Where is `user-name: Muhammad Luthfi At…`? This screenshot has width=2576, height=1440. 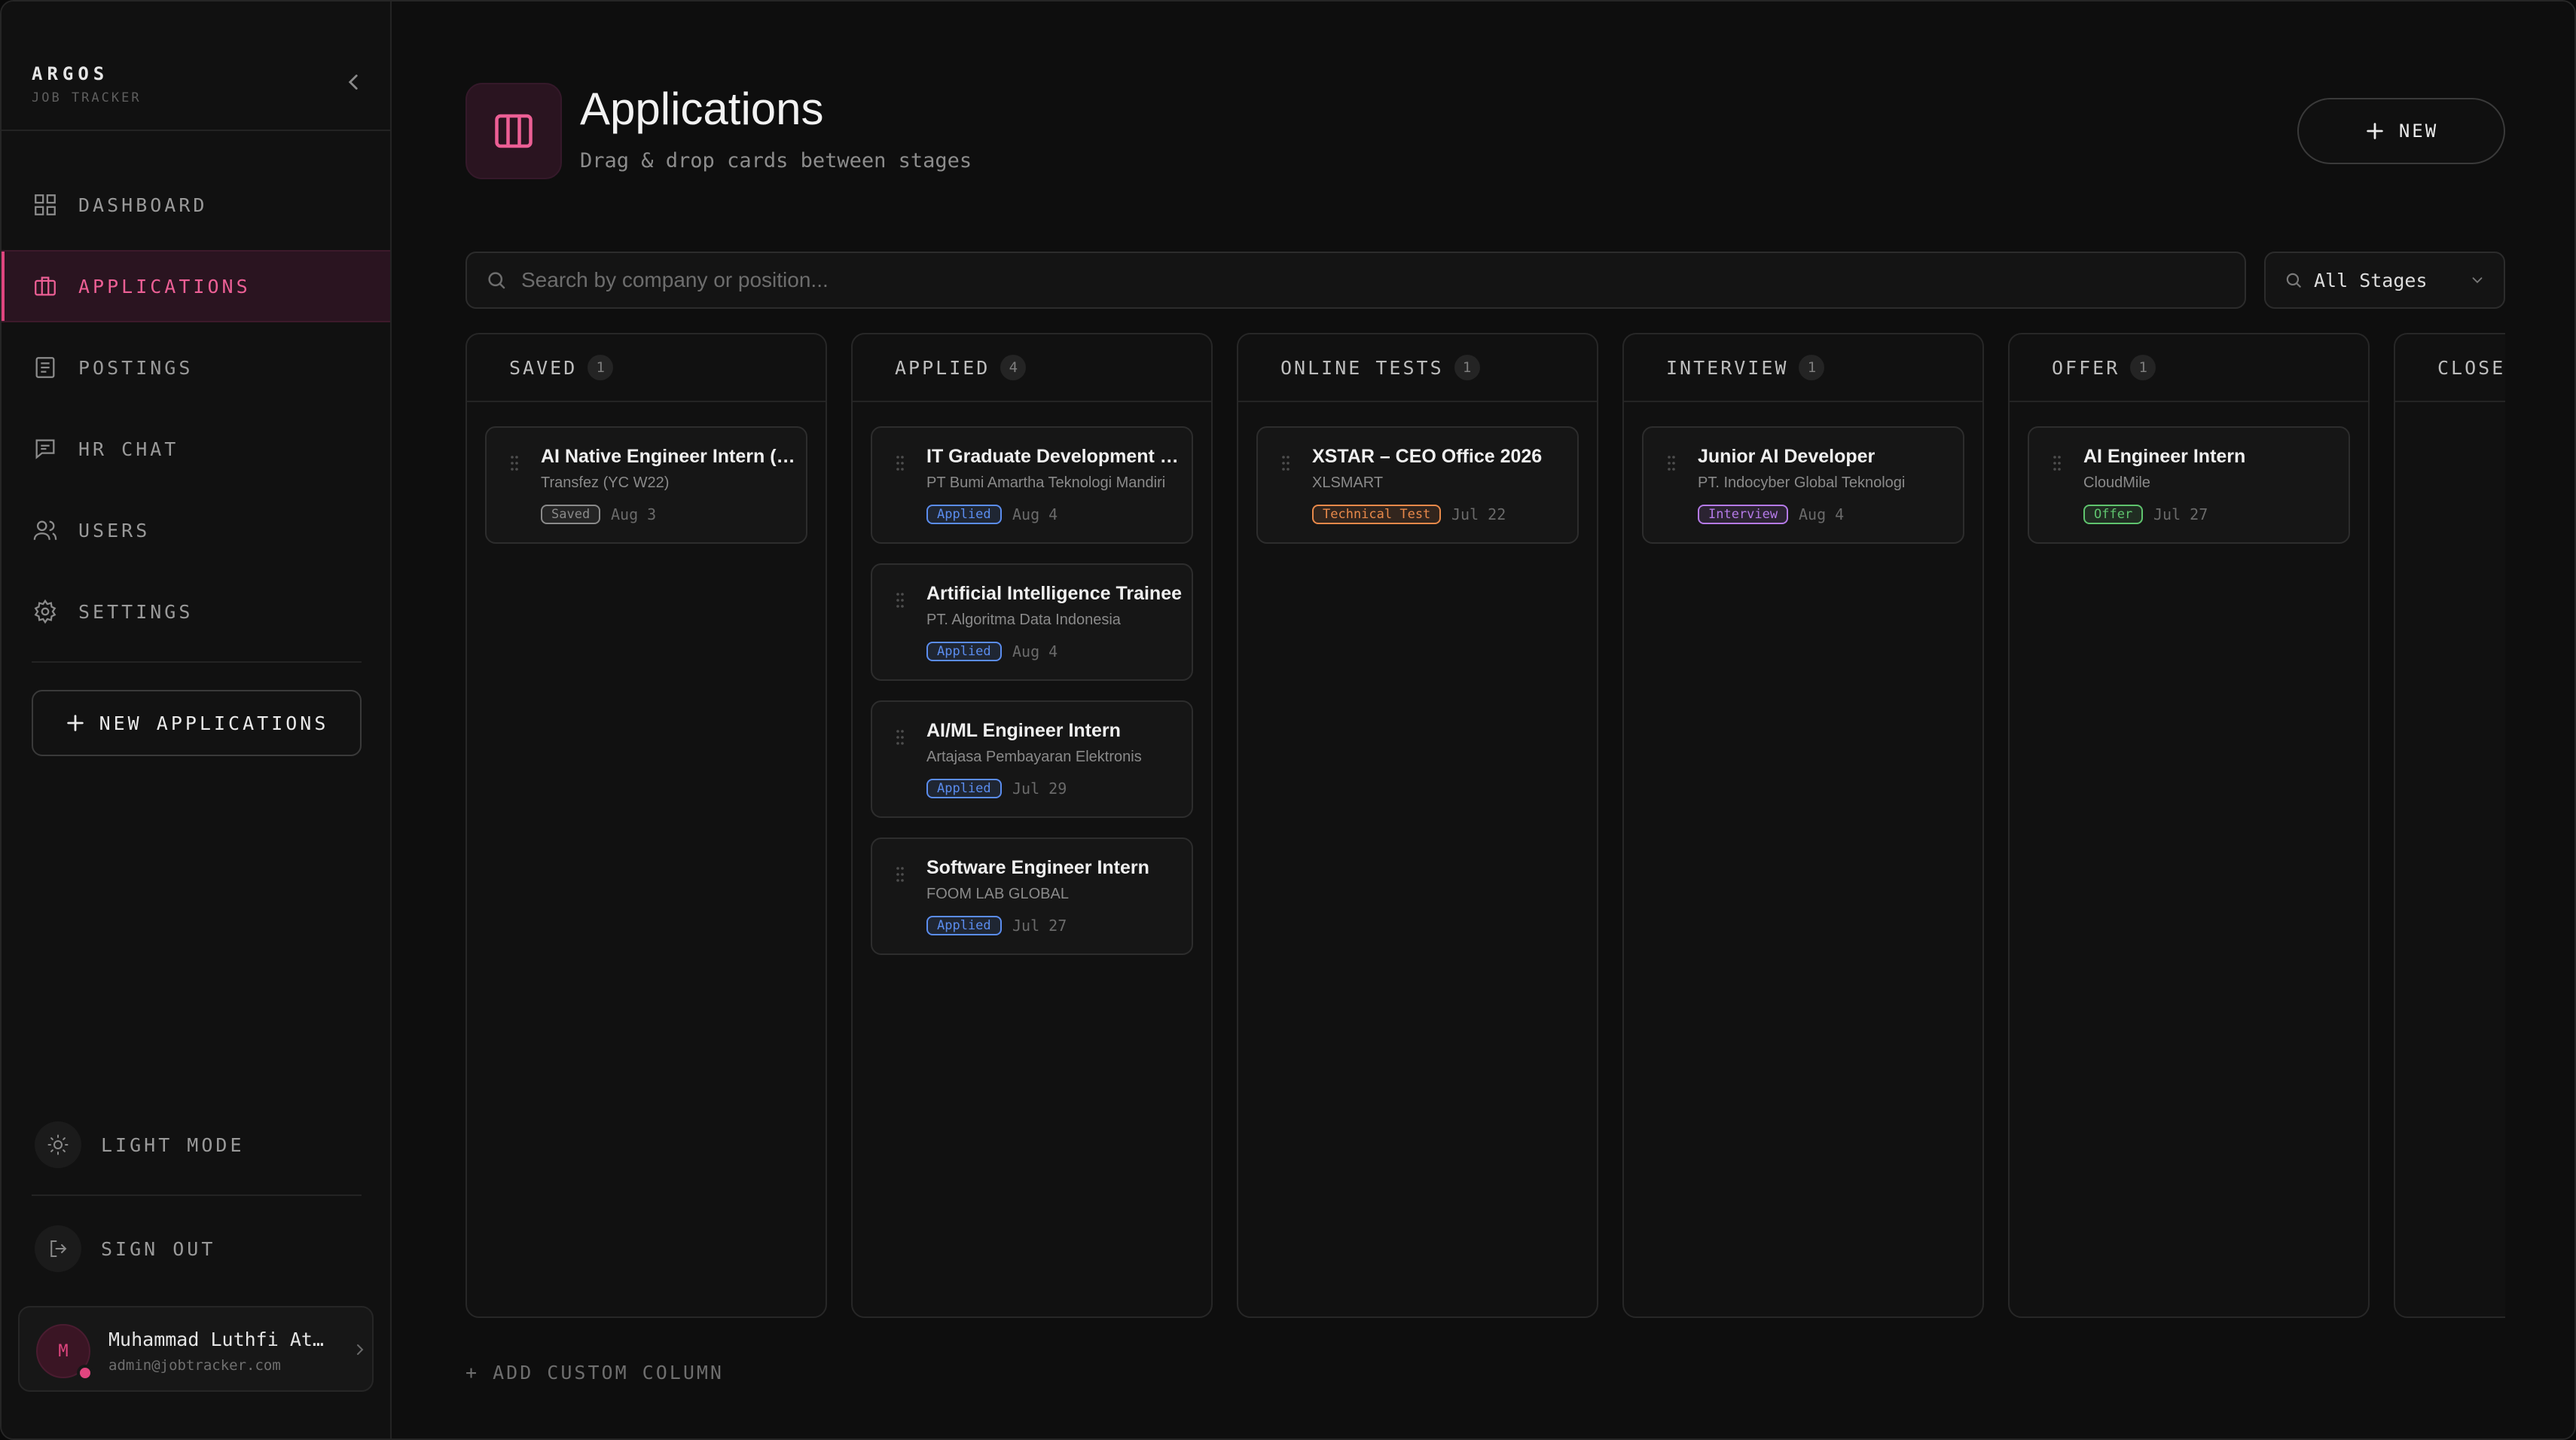
user-name: Muhammad Luthfi At… is located at coordinates (216, 1339).